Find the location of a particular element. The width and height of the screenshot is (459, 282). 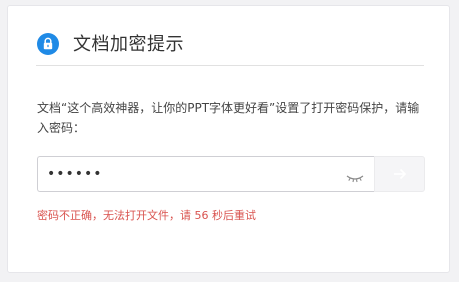

submit-button is located at coordinates (399, 174).